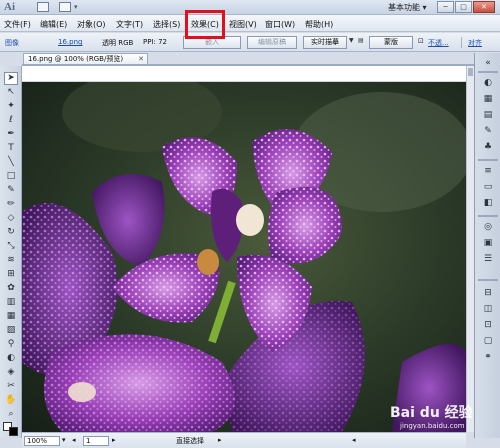  What do you see at coordinates (42, 441) in the screenshot?
I see `zoom-field: 100%` at bounding box center [42, 441].